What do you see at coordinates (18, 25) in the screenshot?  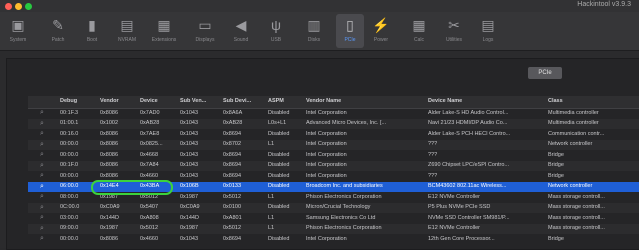 I see `system-icon: ▣` at bounding box center [18, 25].